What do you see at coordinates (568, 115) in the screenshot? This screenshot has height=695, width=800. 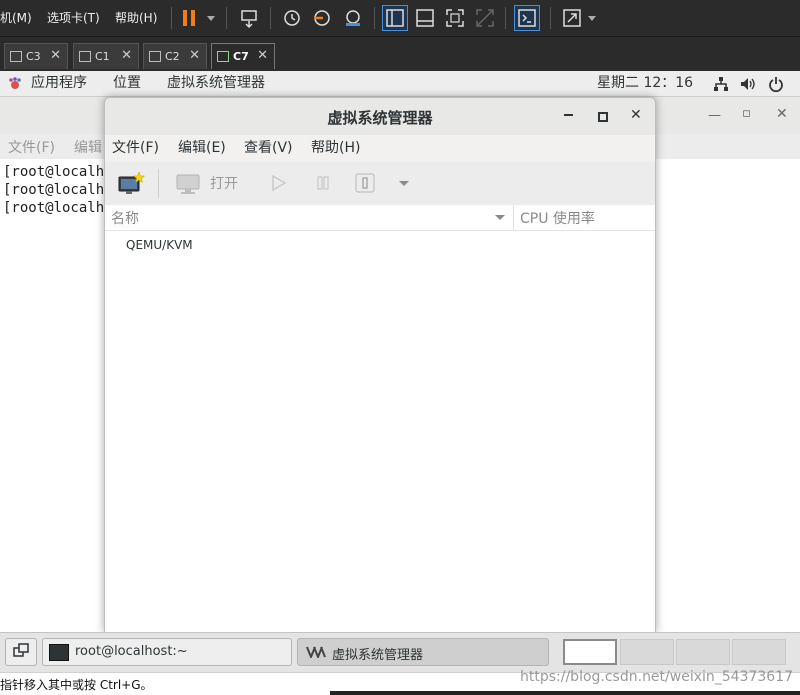 I see `minimize-icon` at bounding box center [568, 115].